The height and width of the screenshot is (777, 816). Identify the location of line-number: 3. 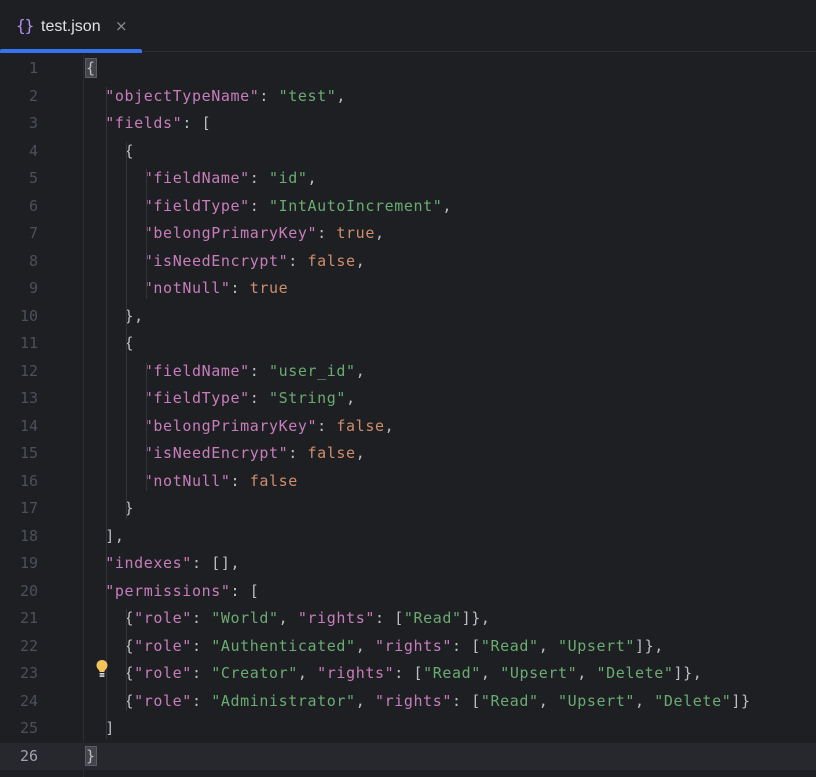
(19, 124).